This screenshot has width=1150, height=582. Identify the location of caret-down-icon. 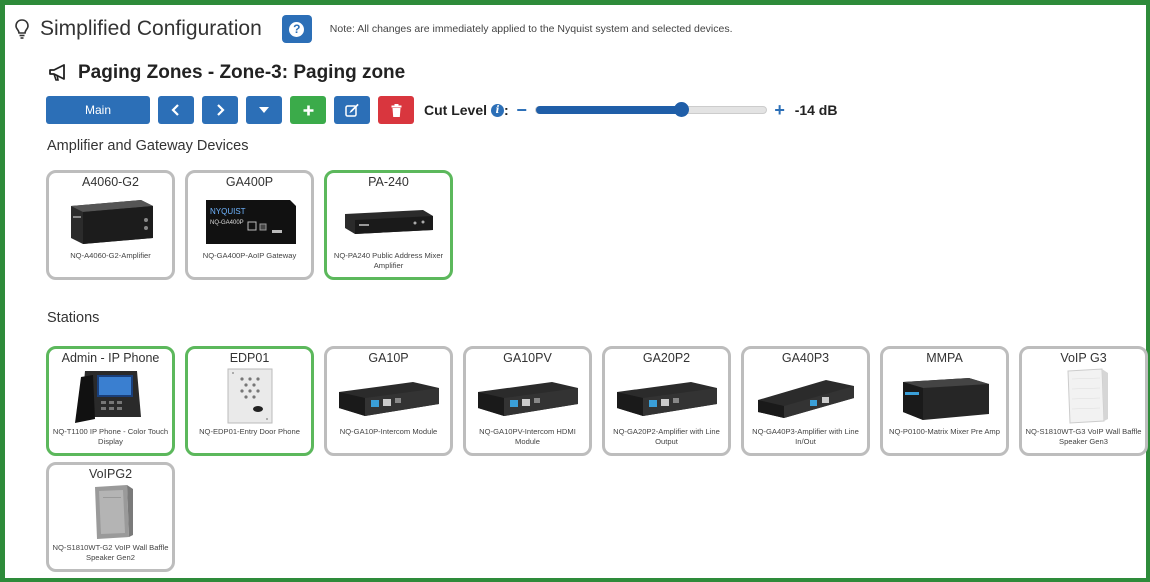
(264, 110).